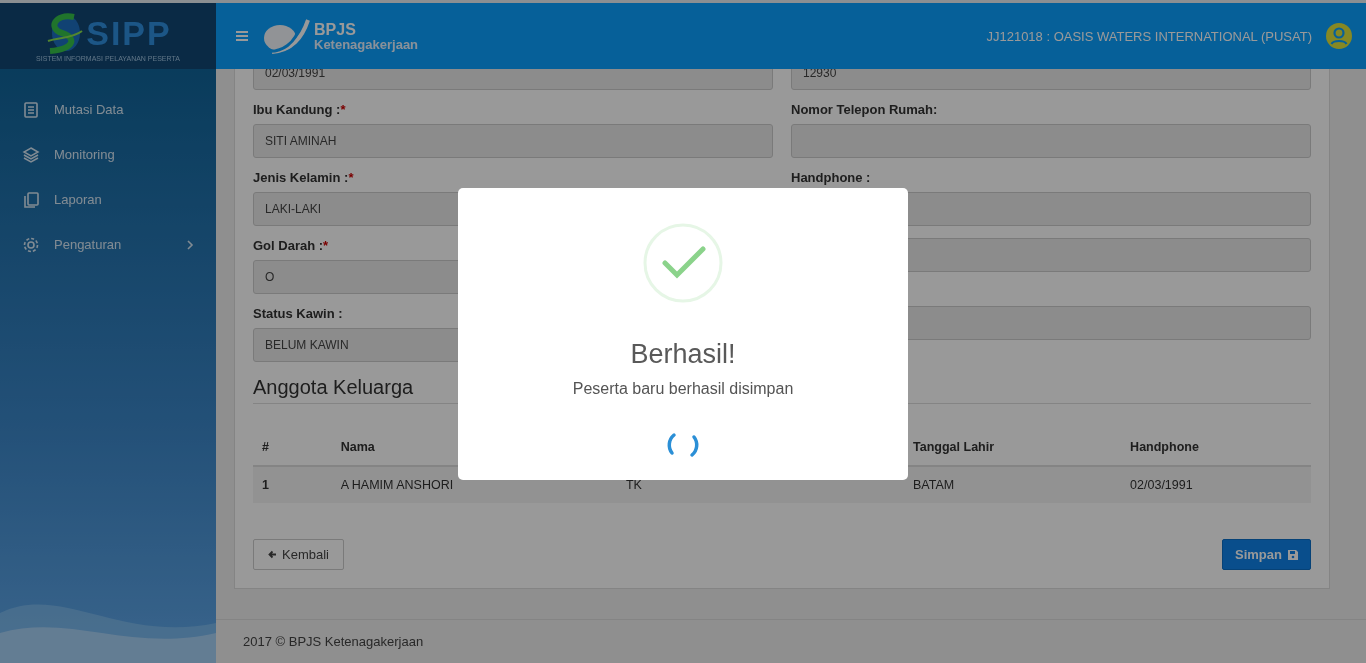  I want to click on table-cell: 02/03/1991, so click(1216, 484).